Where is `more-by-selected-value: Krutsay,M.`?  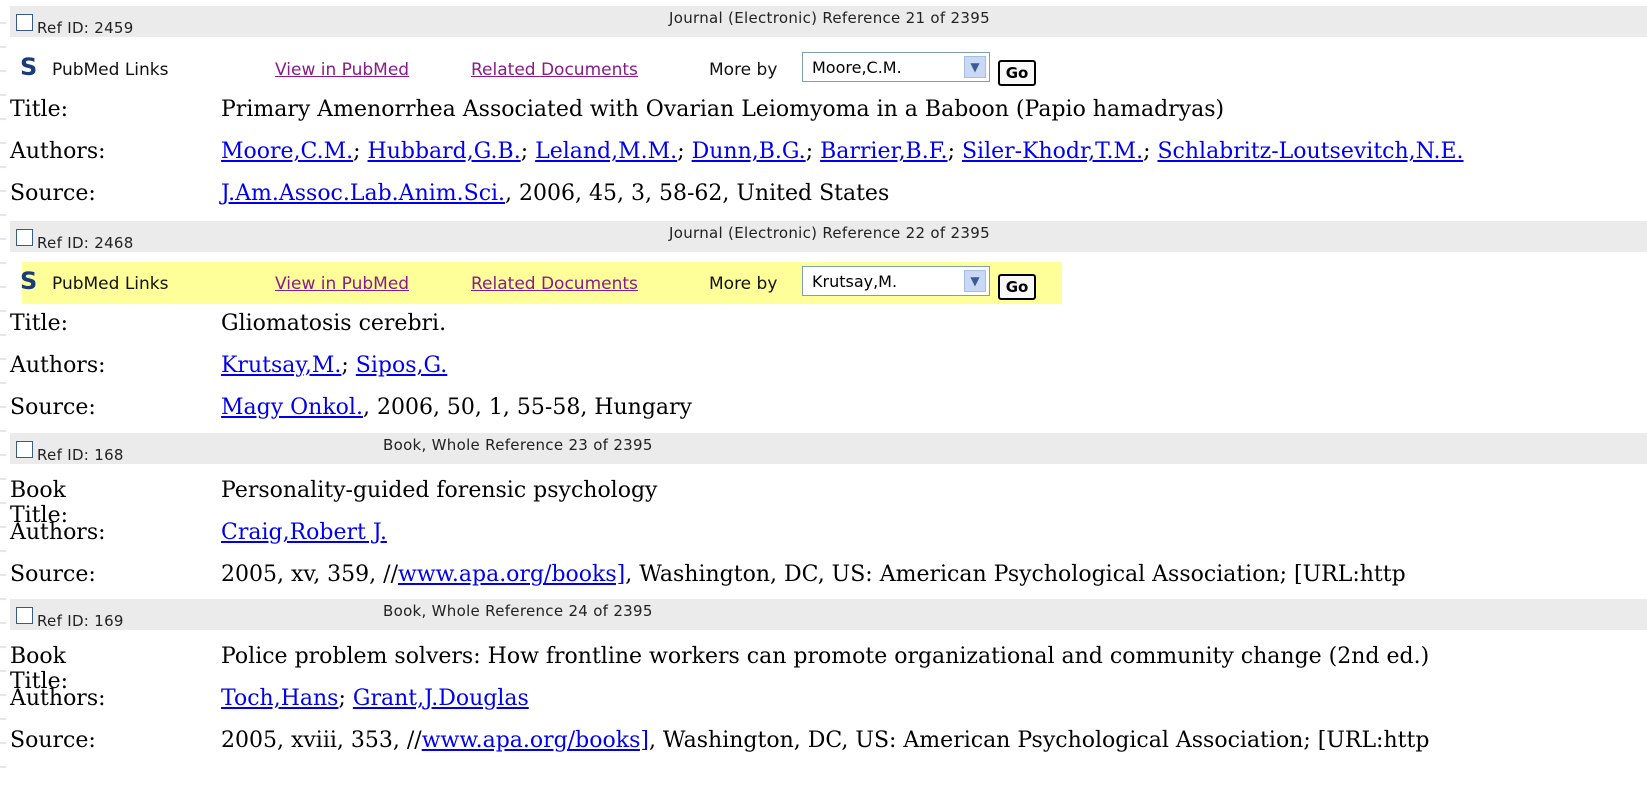 more-by-selected-value: Krutsay,M. is located at coordinates (855, 281).